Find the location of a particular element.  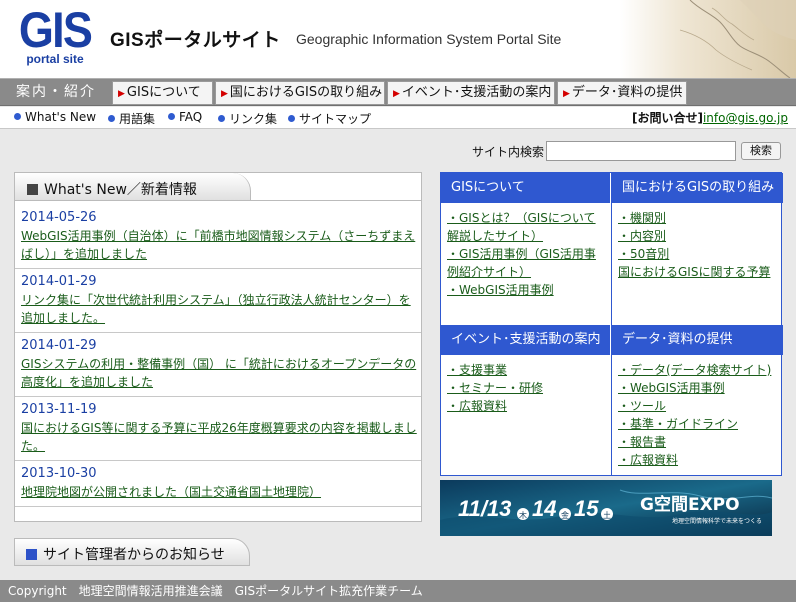

header-map-image is located at coordinates (708, 39).